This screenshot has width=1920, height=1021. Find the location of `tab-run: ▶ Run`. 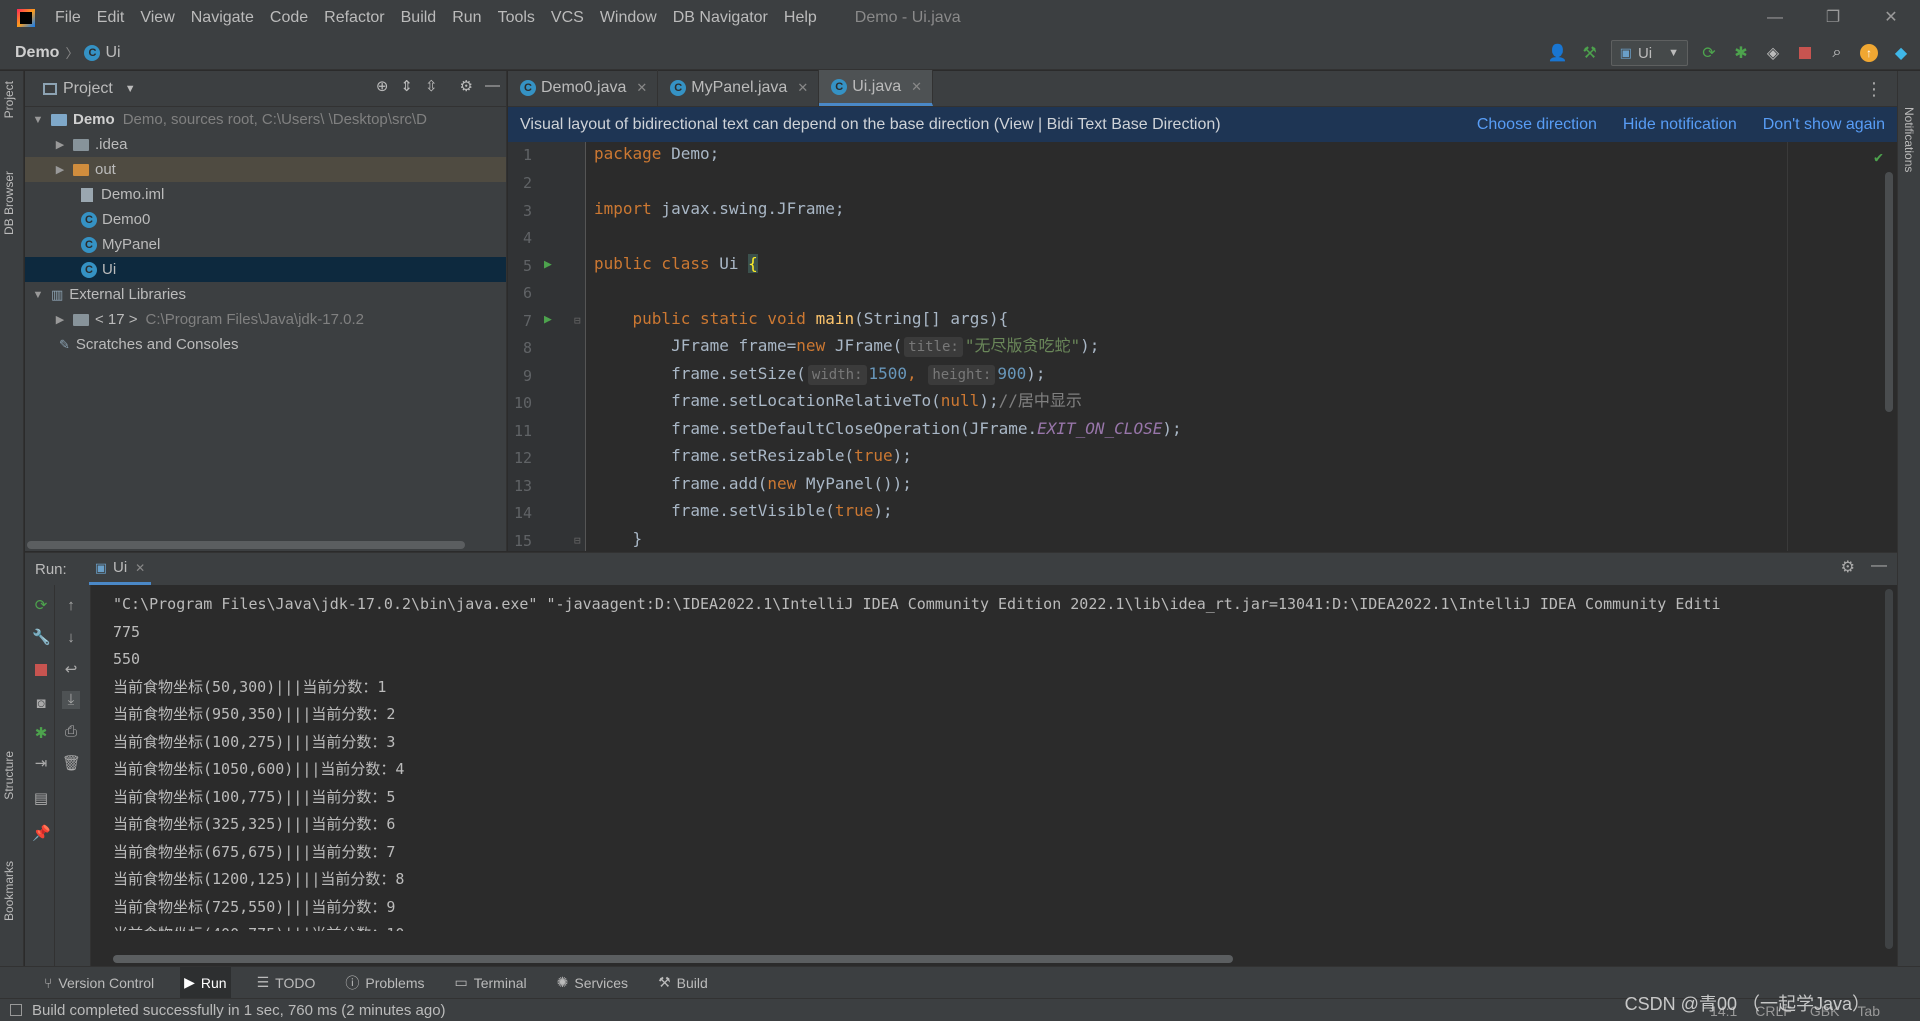

tab-run: ▶ Run is located at coordinates (205, 982).